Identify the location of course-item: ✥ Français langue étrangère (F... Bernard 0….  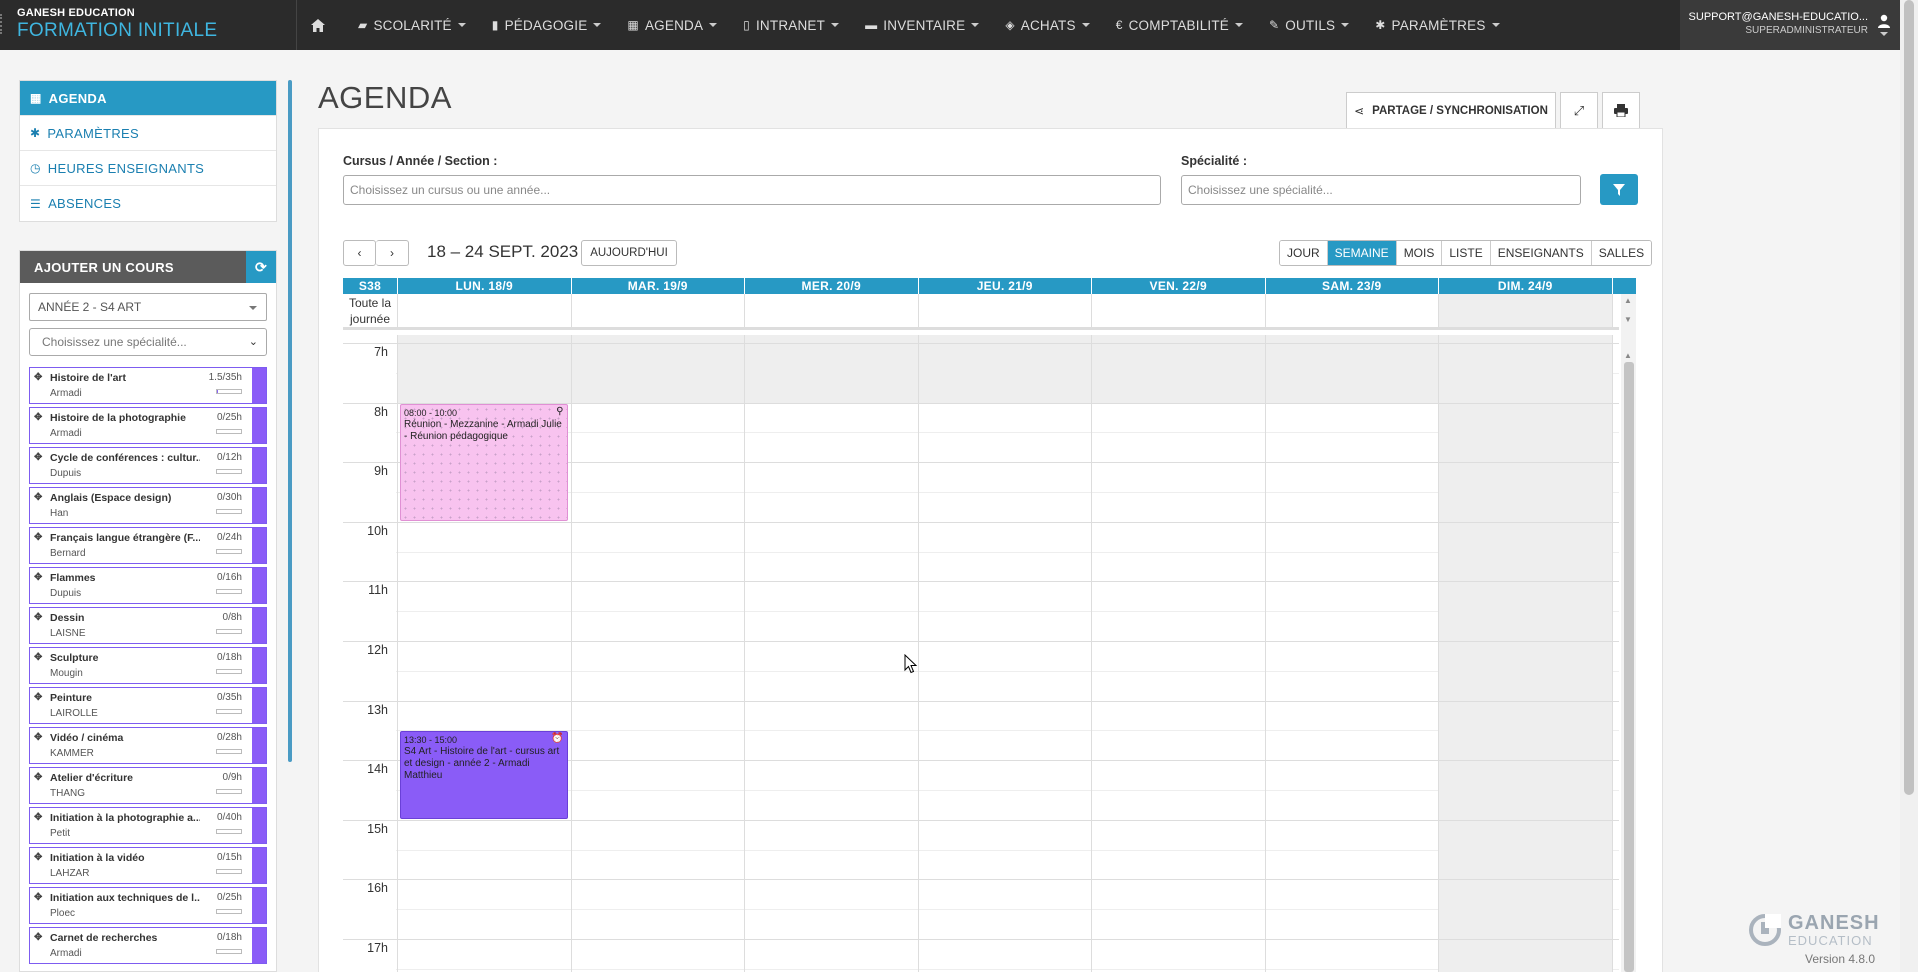
(148, 545).